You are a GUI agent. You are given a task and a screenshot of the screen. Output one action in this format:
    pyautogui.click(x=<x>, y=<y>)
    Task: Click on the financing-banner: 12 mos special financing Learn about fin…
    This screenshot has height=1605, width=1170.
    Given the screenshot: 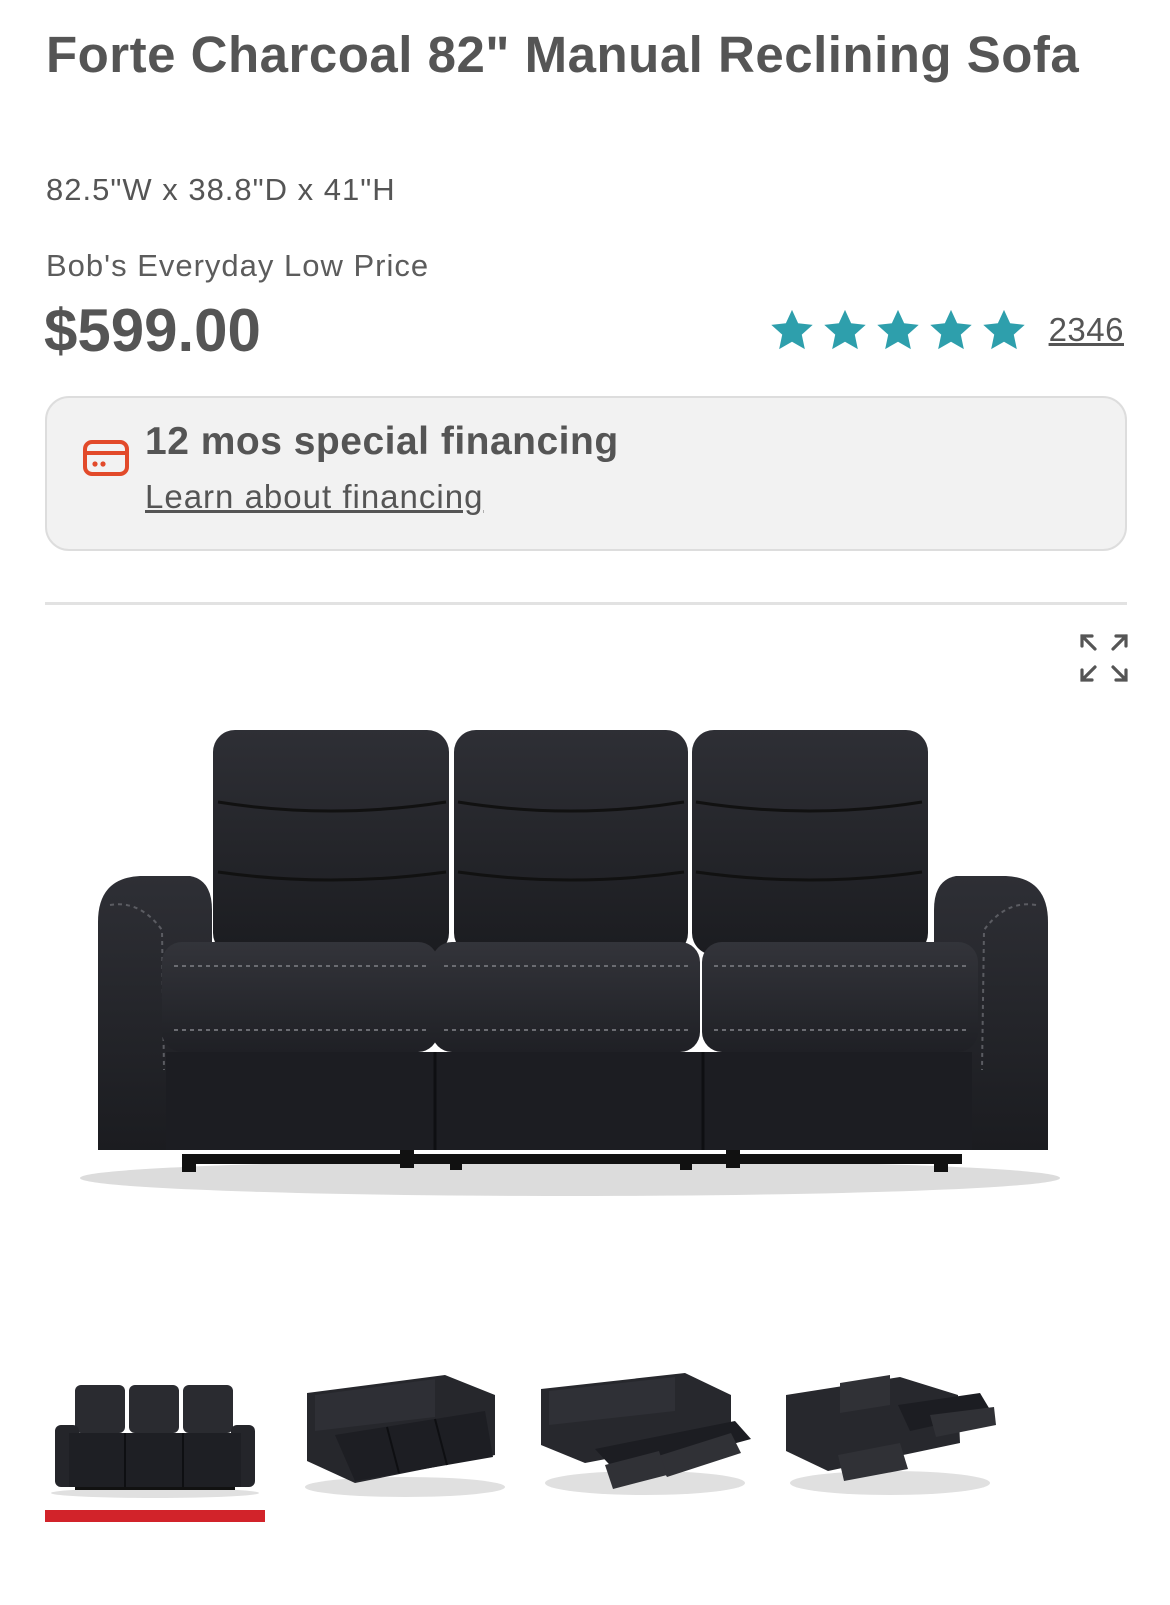 What is the action you would take?
    pyautogui.click(x=586, y=473)
    